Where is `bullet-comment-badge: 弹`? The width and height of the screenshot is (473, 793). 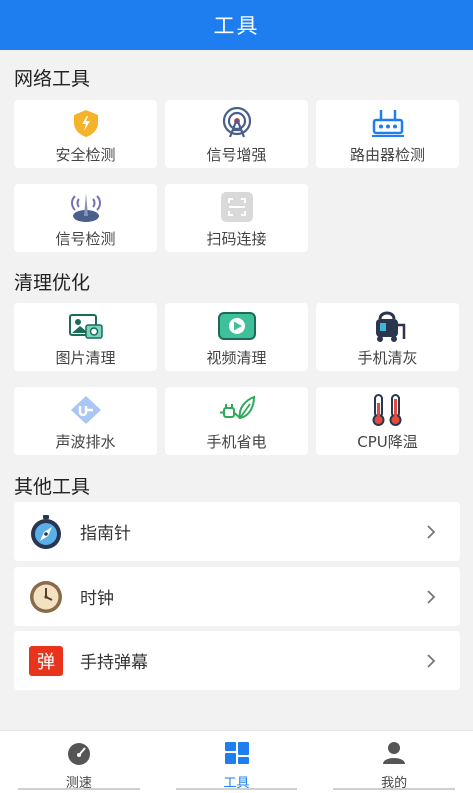
bullet-comment-badge: 弹 is located at coordinates (46, 660).